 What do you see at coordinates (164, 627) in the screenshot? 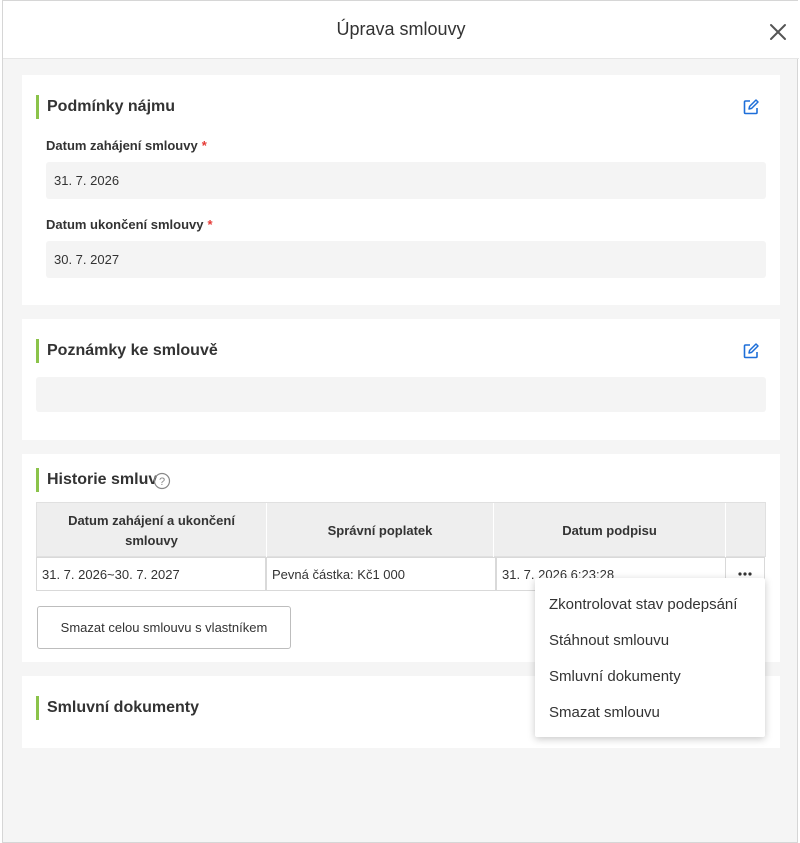
I see `delete-all-contracts-button: Smazat celou smlouvu s vlastníkem` at bounding box center [164, 627].